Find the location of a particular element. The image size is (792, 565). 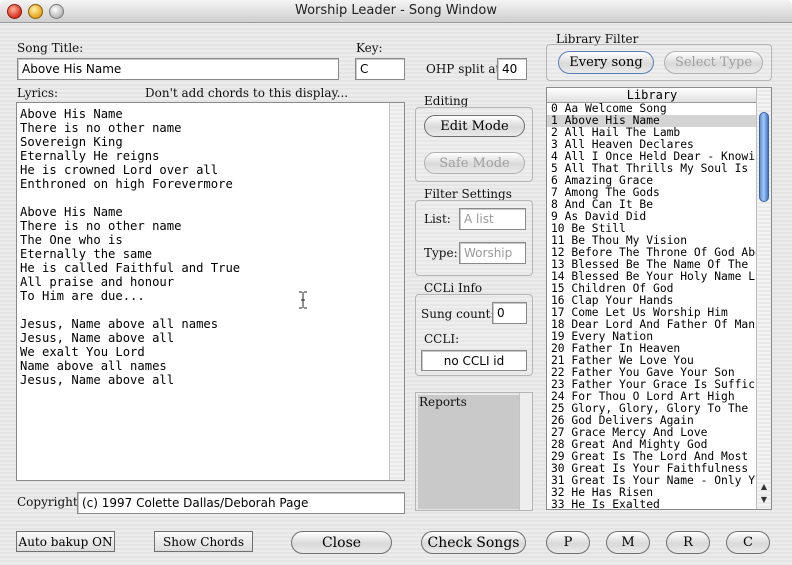

key-field: C is located at coordinates (380, 69).